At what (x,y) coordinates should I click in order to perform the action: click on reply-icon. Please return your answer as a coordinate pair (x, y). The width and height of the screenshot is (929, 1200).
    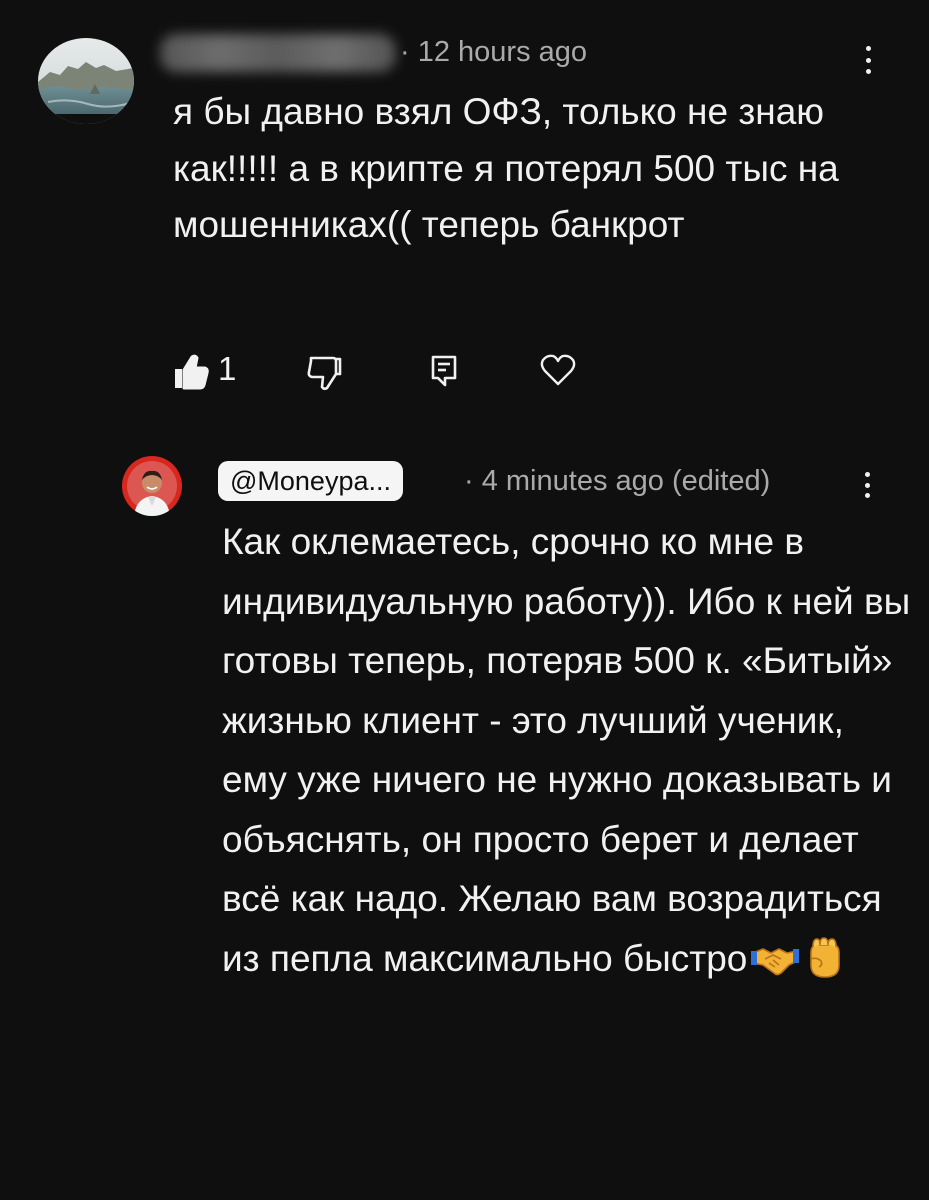
    Looking at the image, I should click on (444, 371).